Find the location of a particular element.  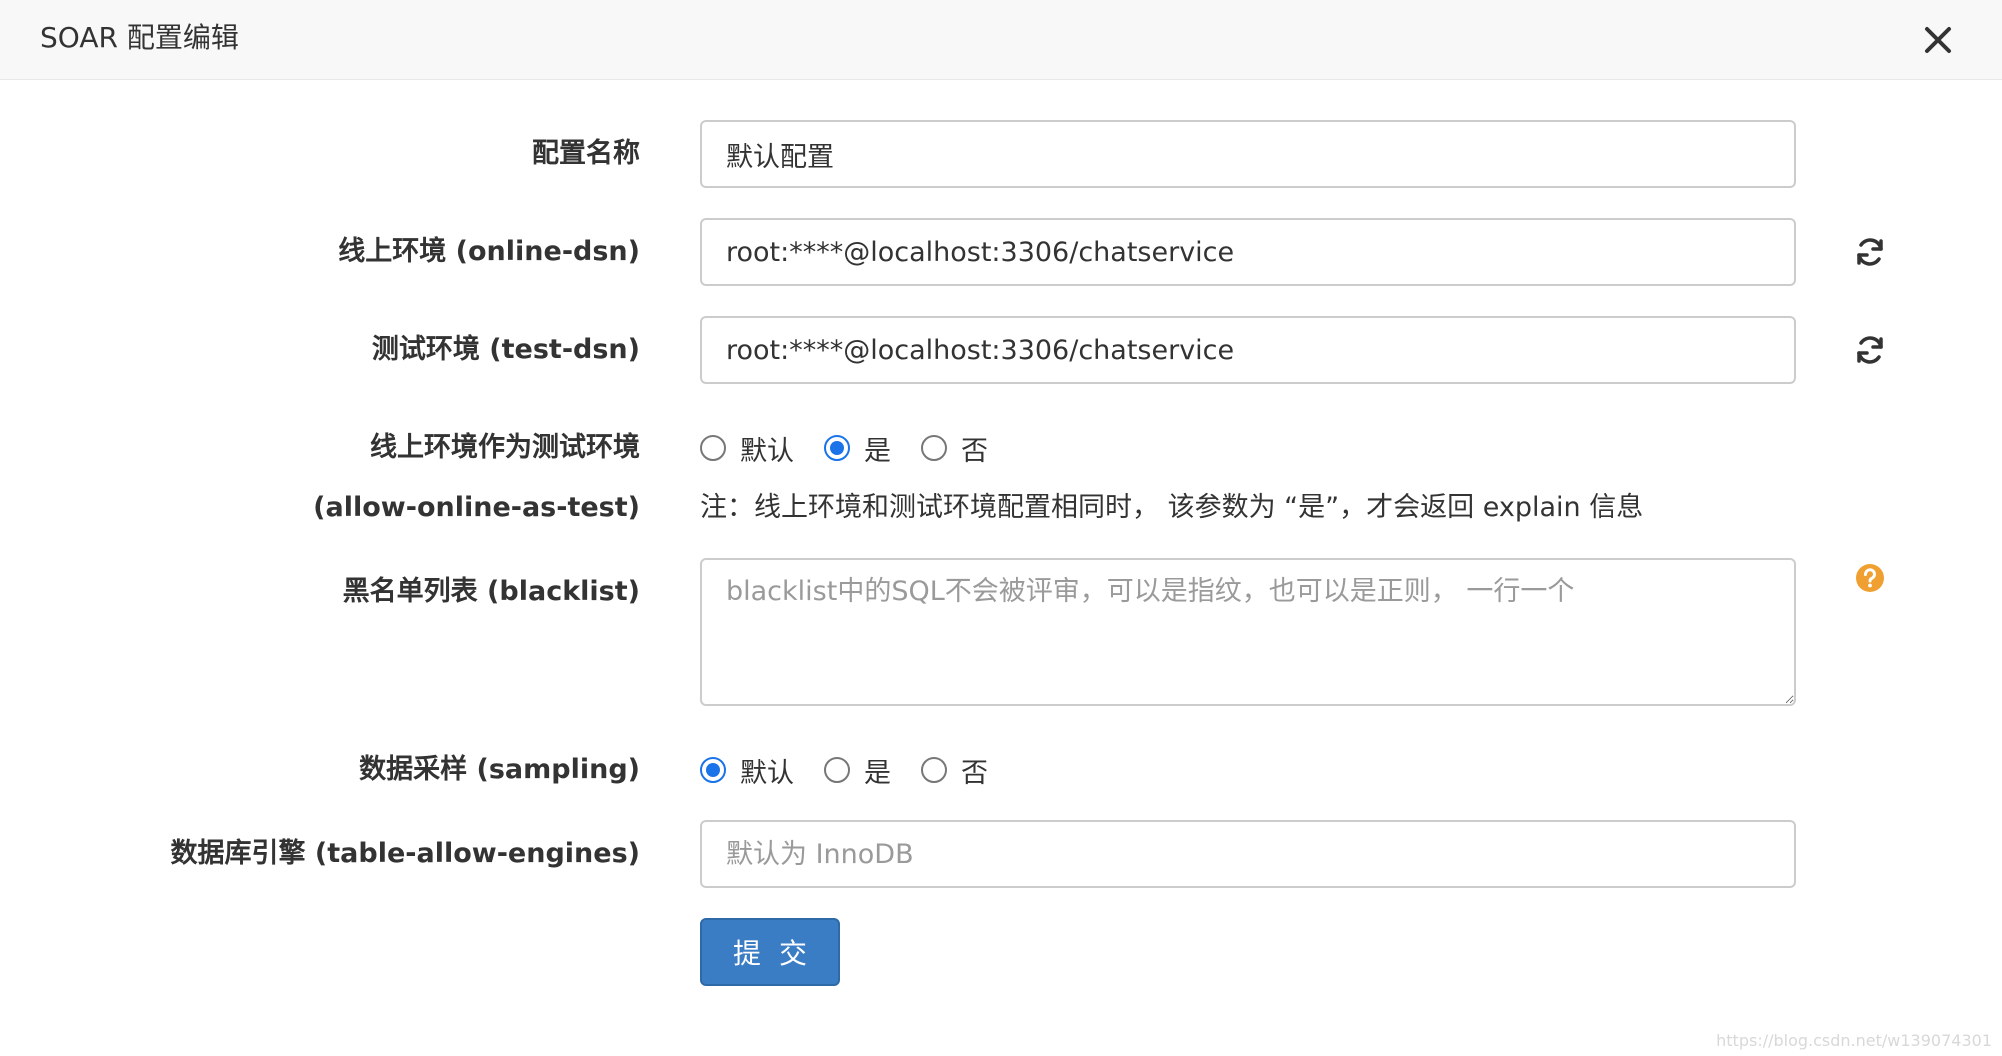

sampling-option-no: 否 is located at coordinates (954, 770).